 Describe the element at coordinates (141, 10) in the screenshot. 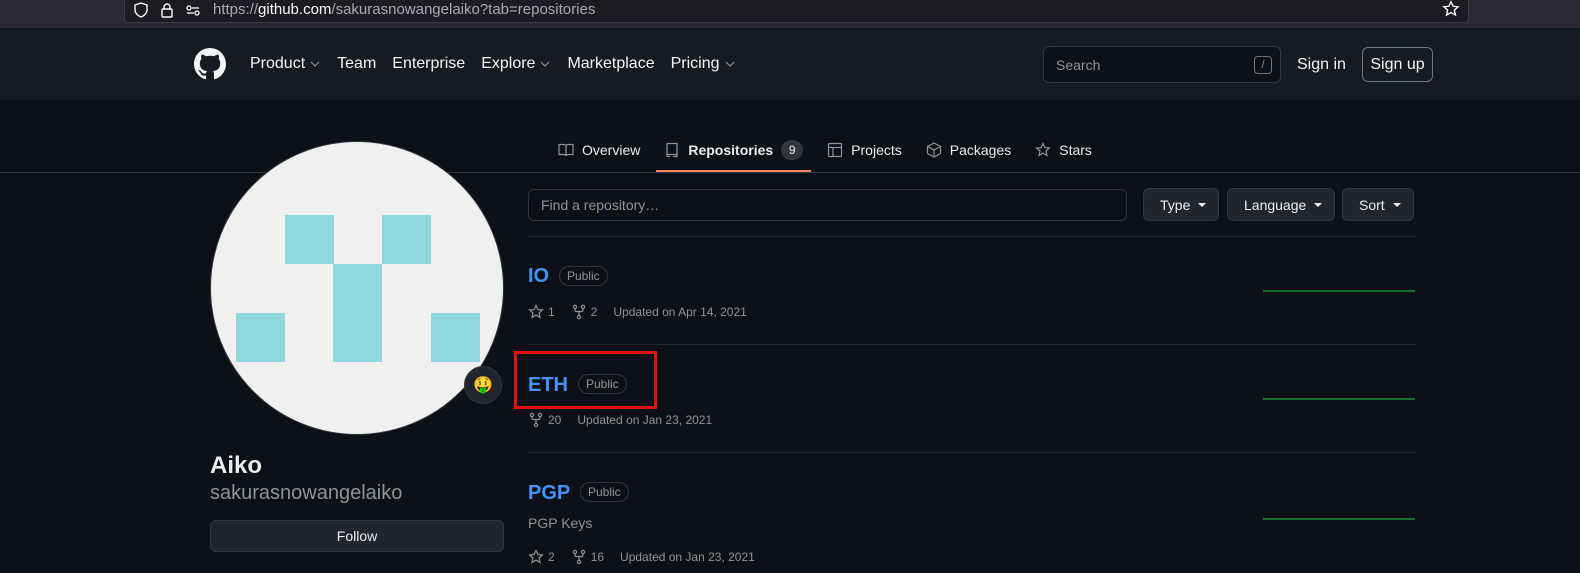

I see `shield-icon` at that location.